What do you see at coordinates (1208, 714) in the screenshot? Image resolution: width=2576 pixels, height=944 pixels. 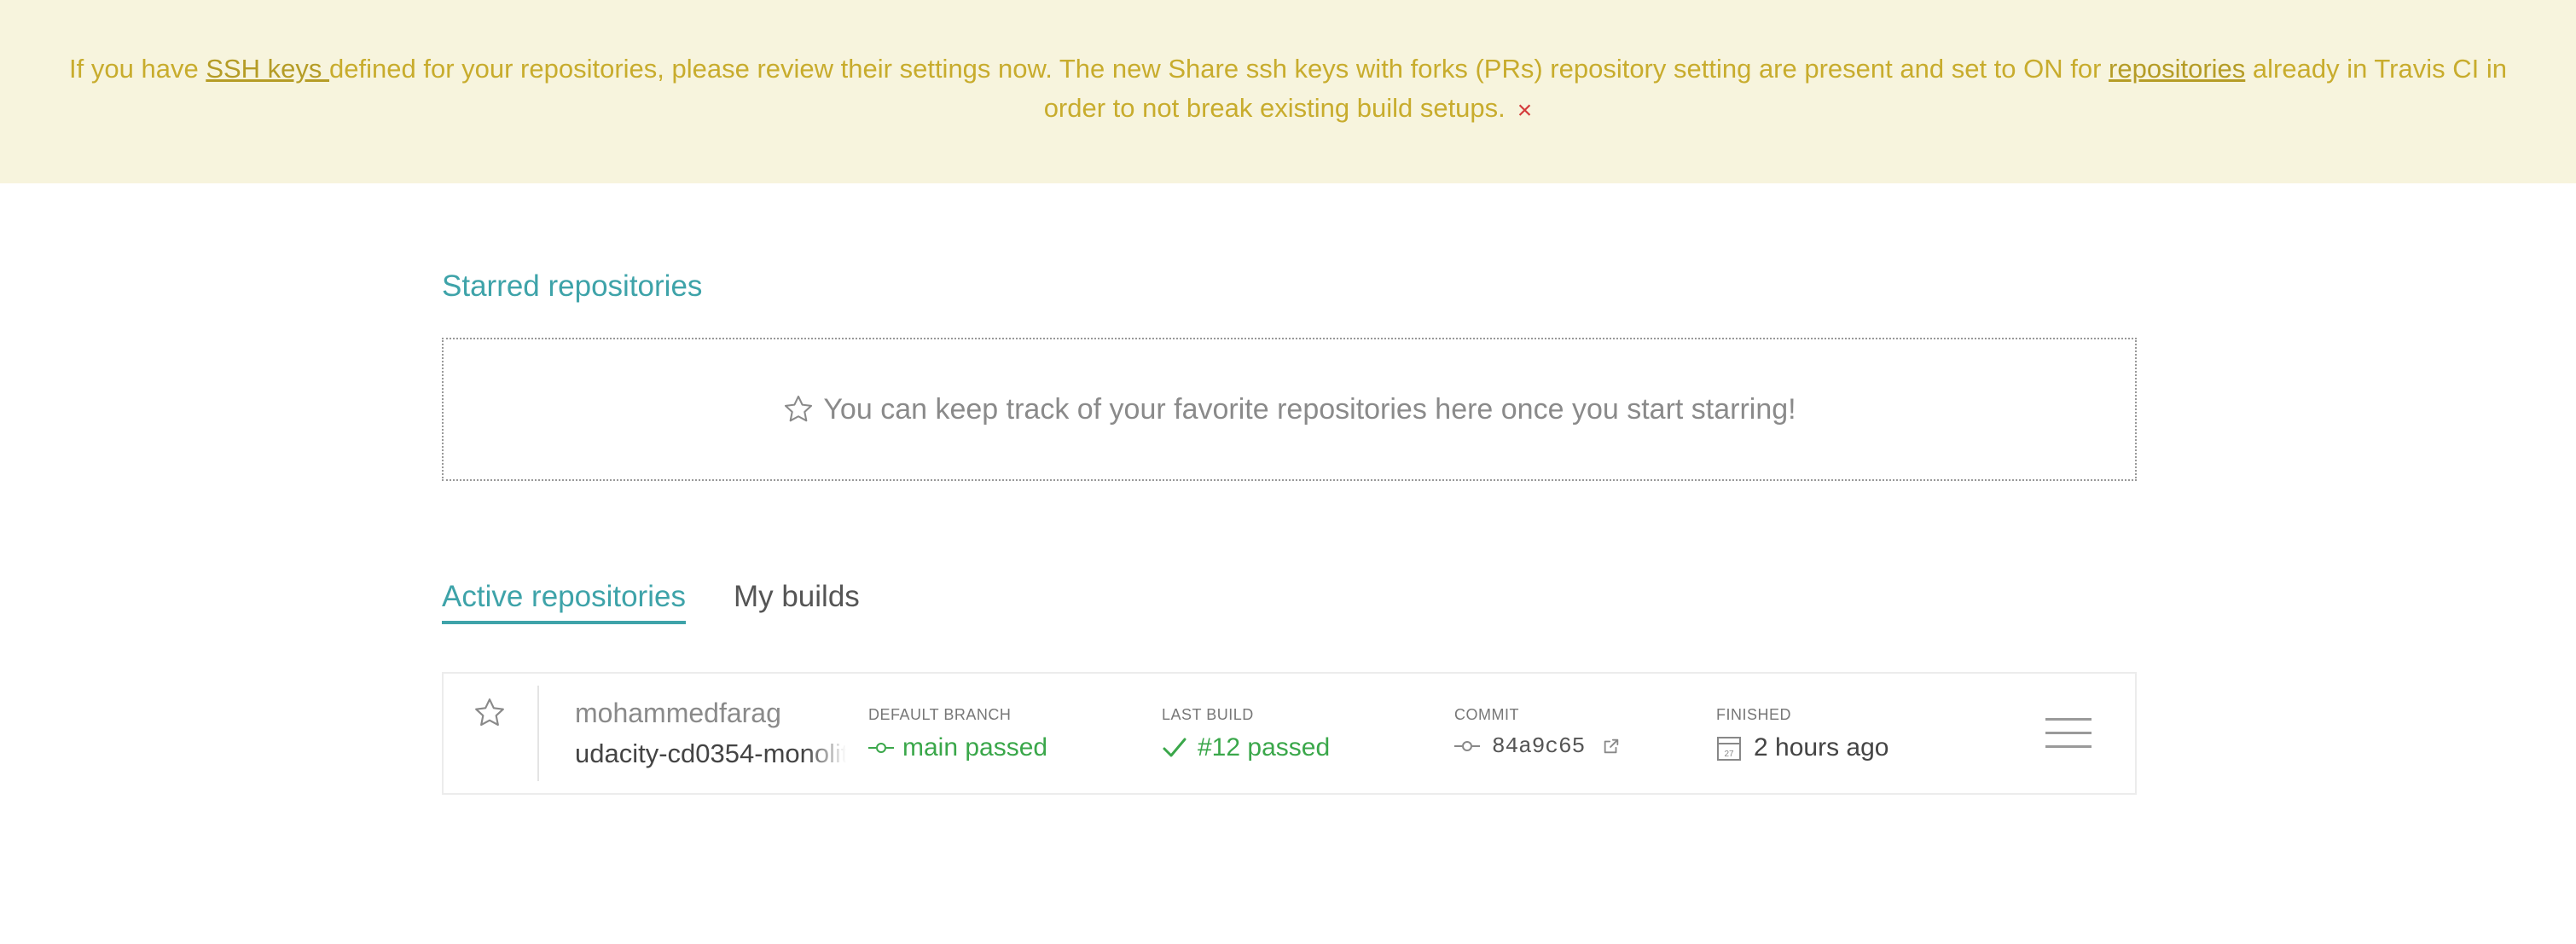 I see `last-build-label: LAST BUILD` at bounding box center [1208, 714].